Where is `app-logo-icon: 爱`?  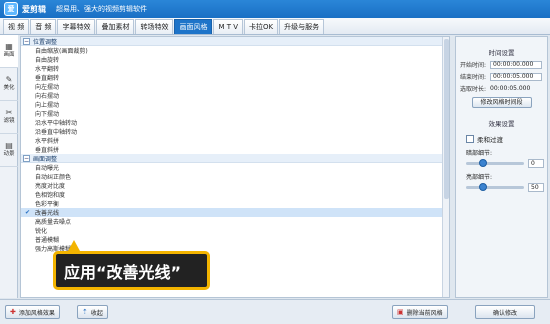 app-logo-icon: 爱 is located at coordinates (11, 9).